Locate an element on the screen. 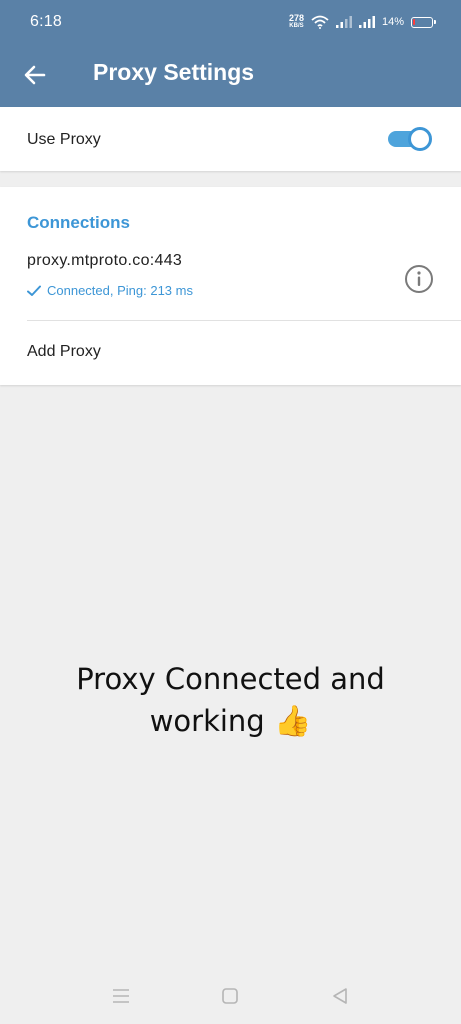  menu-icon is located at coordinates (121, 996).